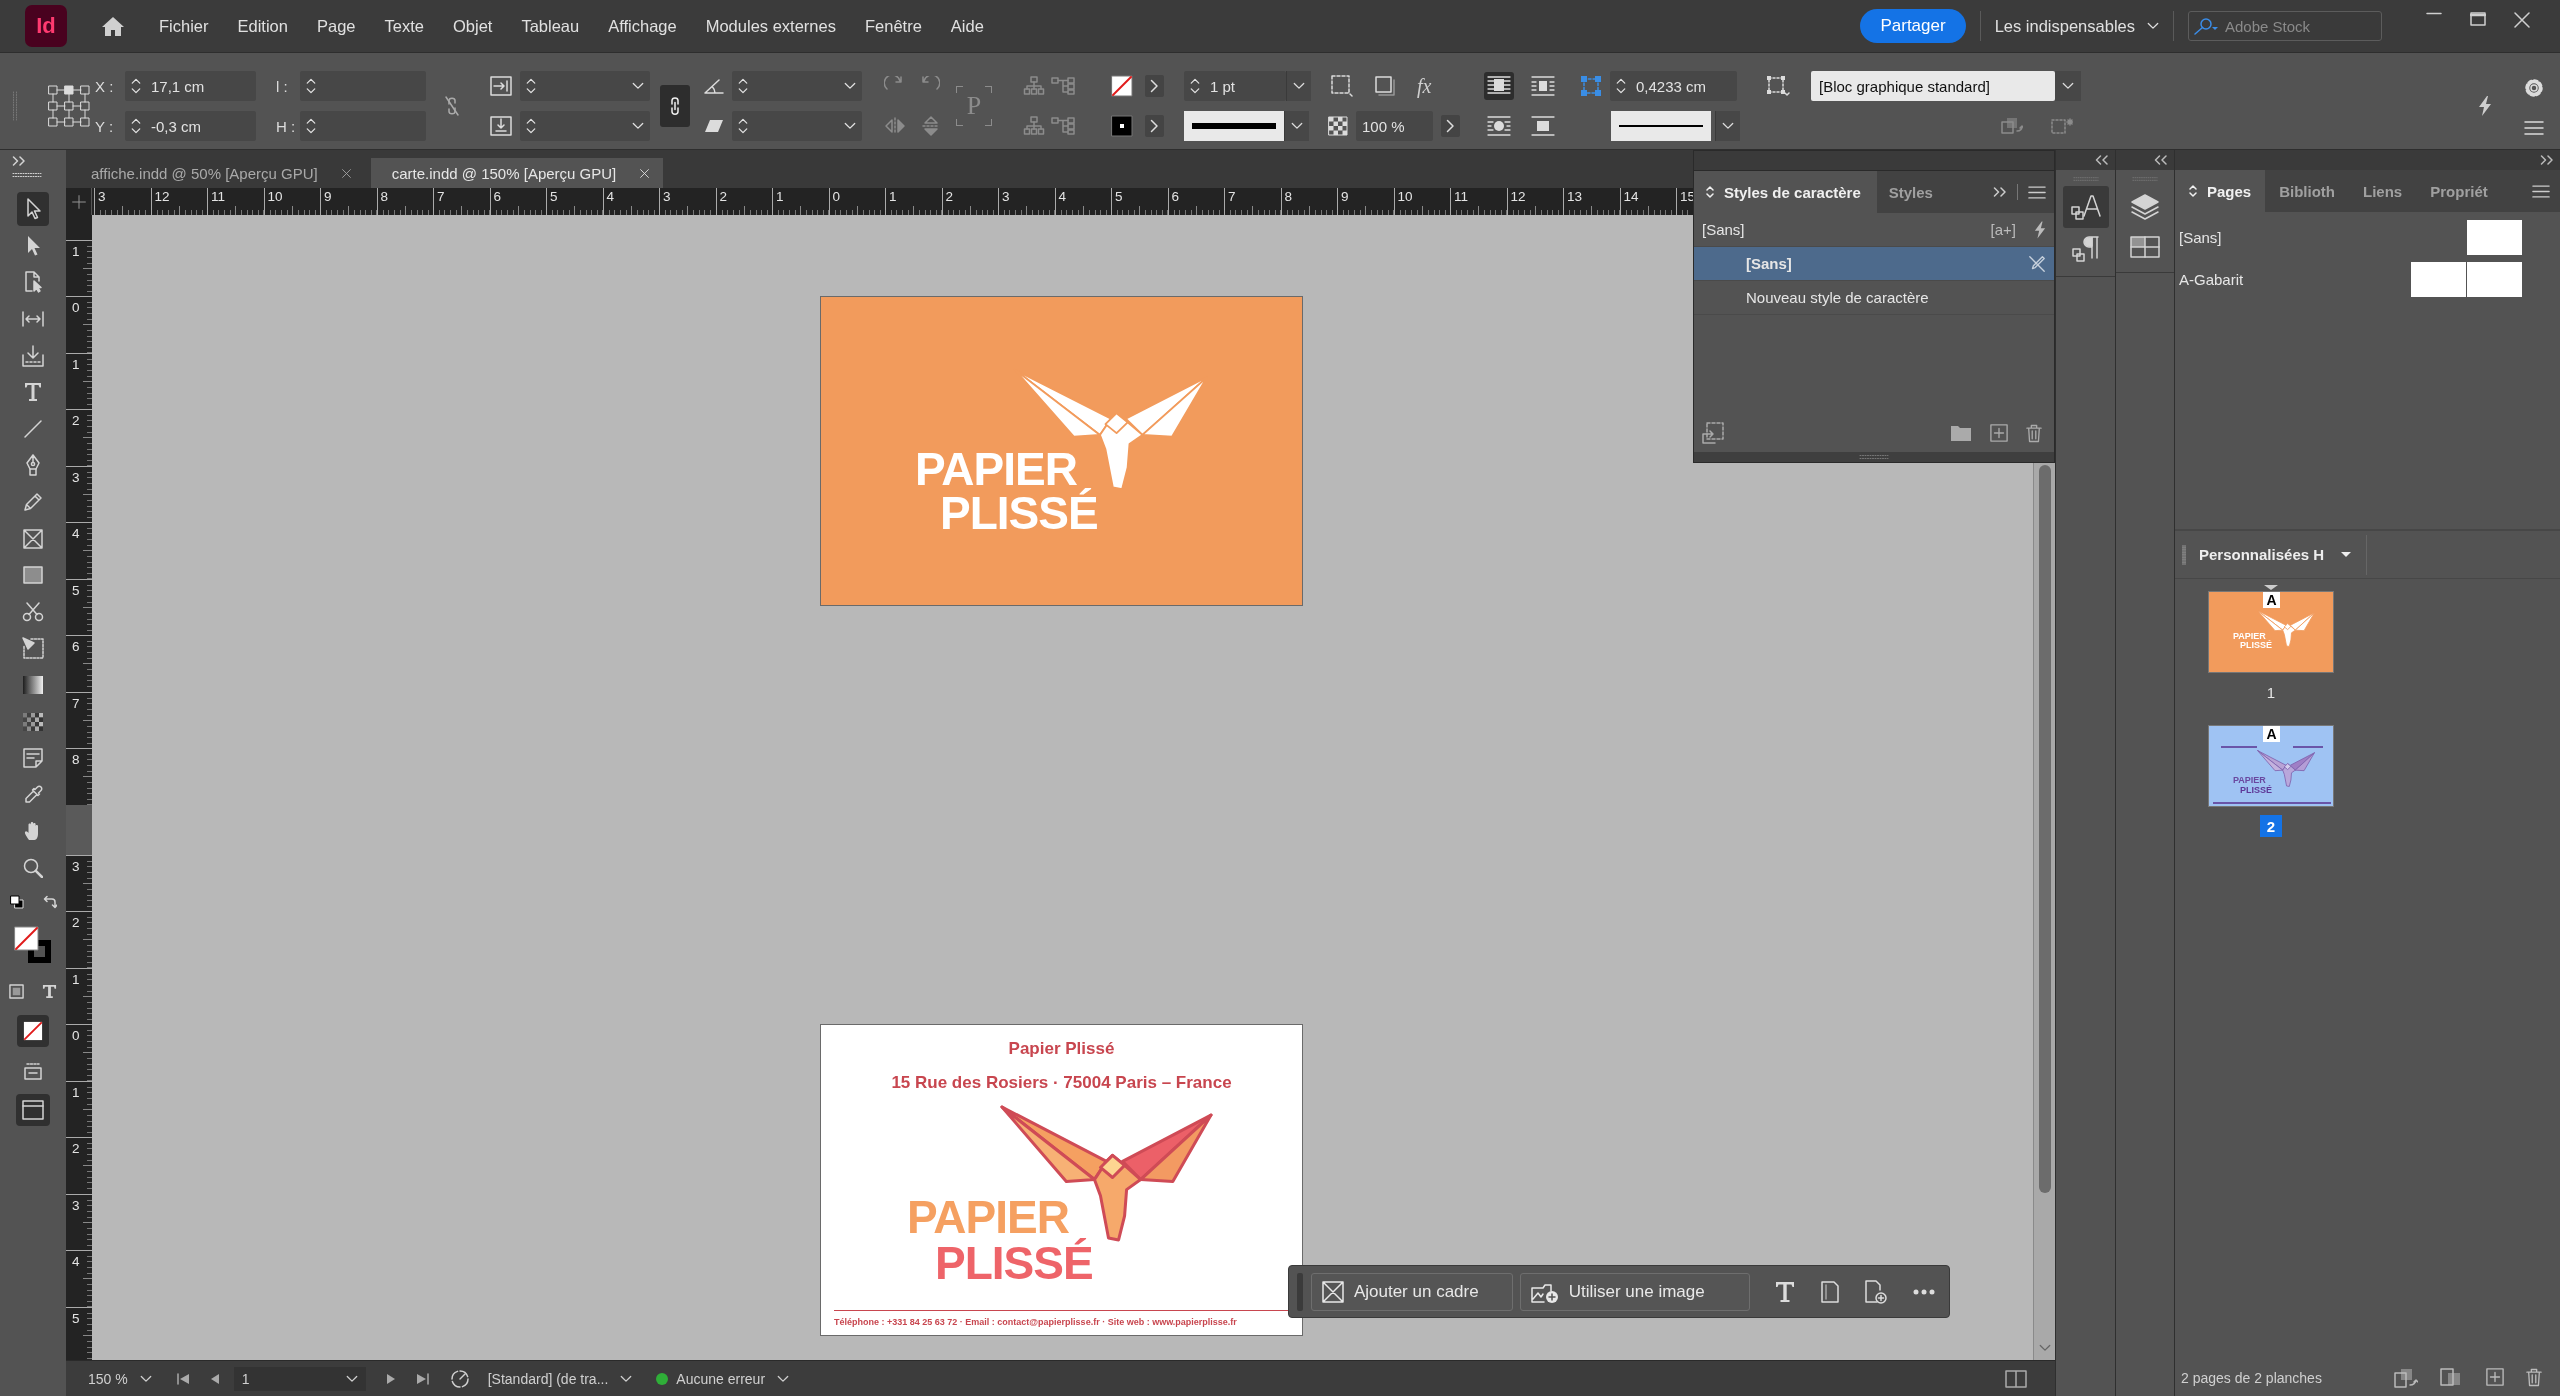  Describe the element at coordinates (346, 173) in the screenshot. I see `close-tab-icon` at that location.